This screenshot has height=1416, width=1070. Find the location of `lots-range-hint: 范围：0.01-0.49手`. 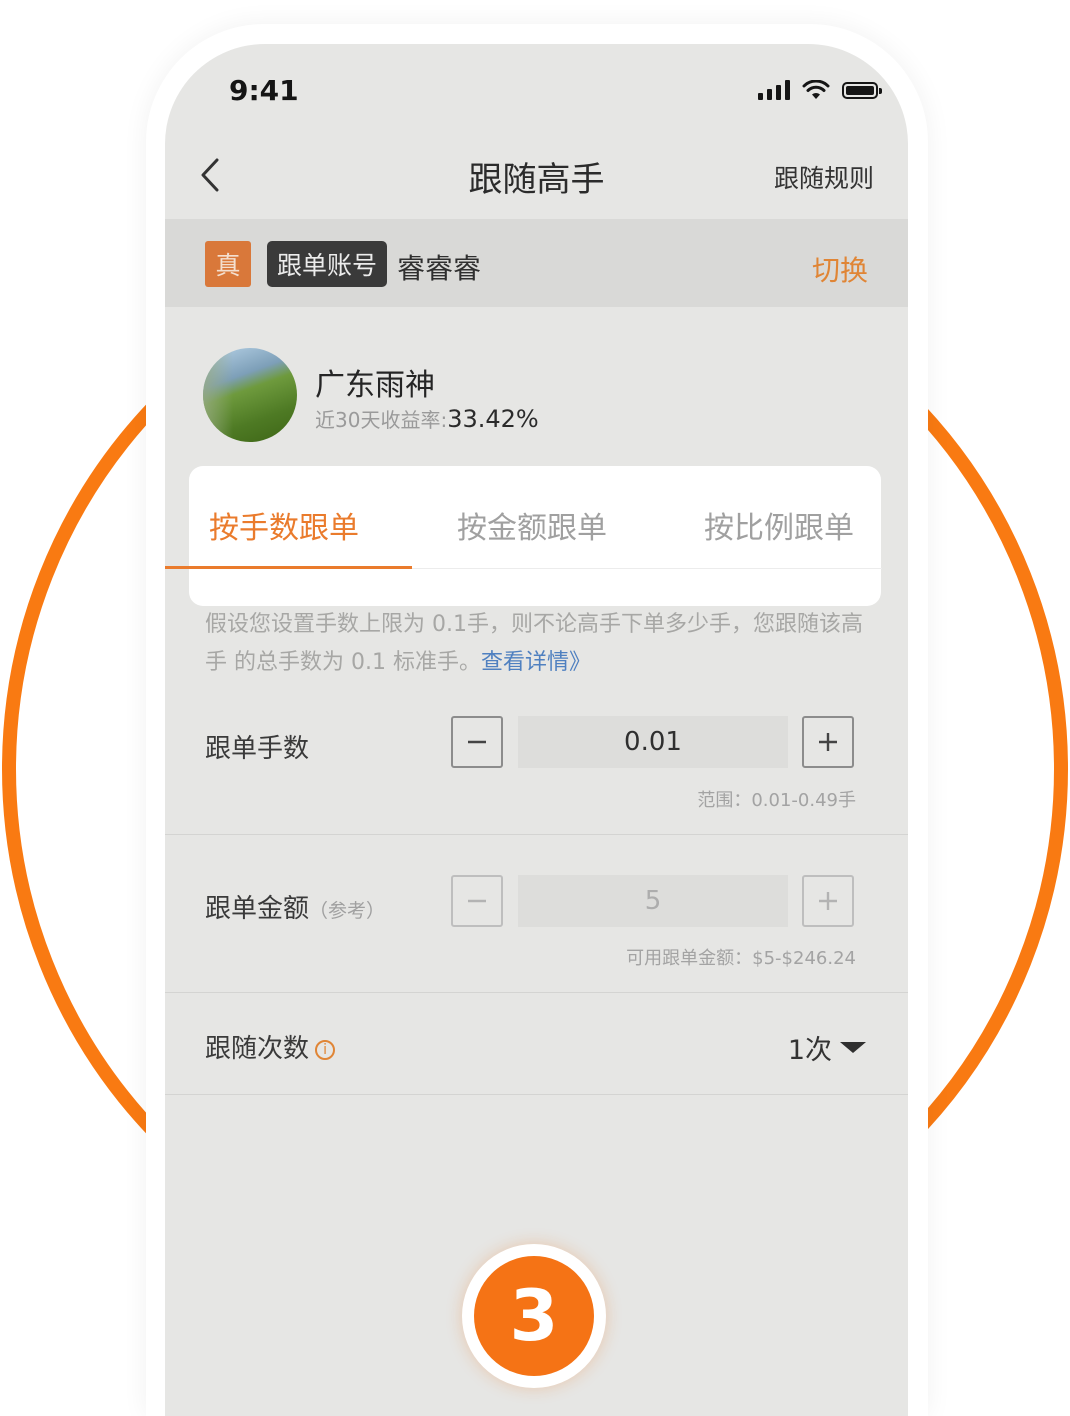

lots-range-hint: 范围：0.01-0.49手 is located at coordinates (776, 800).